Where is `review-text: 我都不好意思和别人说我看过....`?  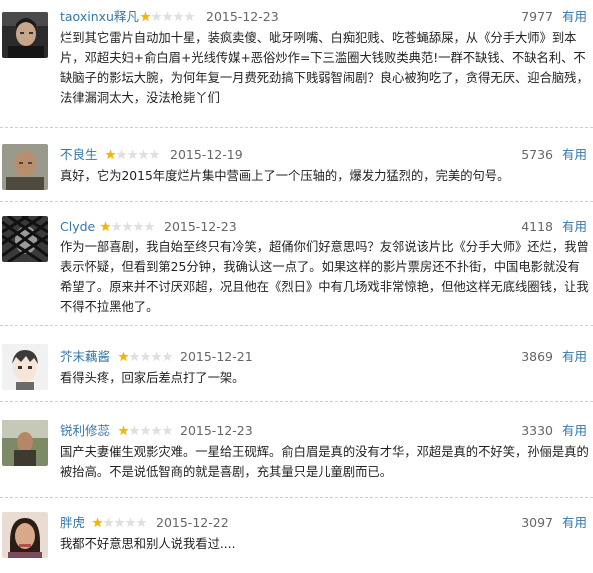
review-text: 我都不好意思和别人说我看过.... is located at coordinates (148, 544).